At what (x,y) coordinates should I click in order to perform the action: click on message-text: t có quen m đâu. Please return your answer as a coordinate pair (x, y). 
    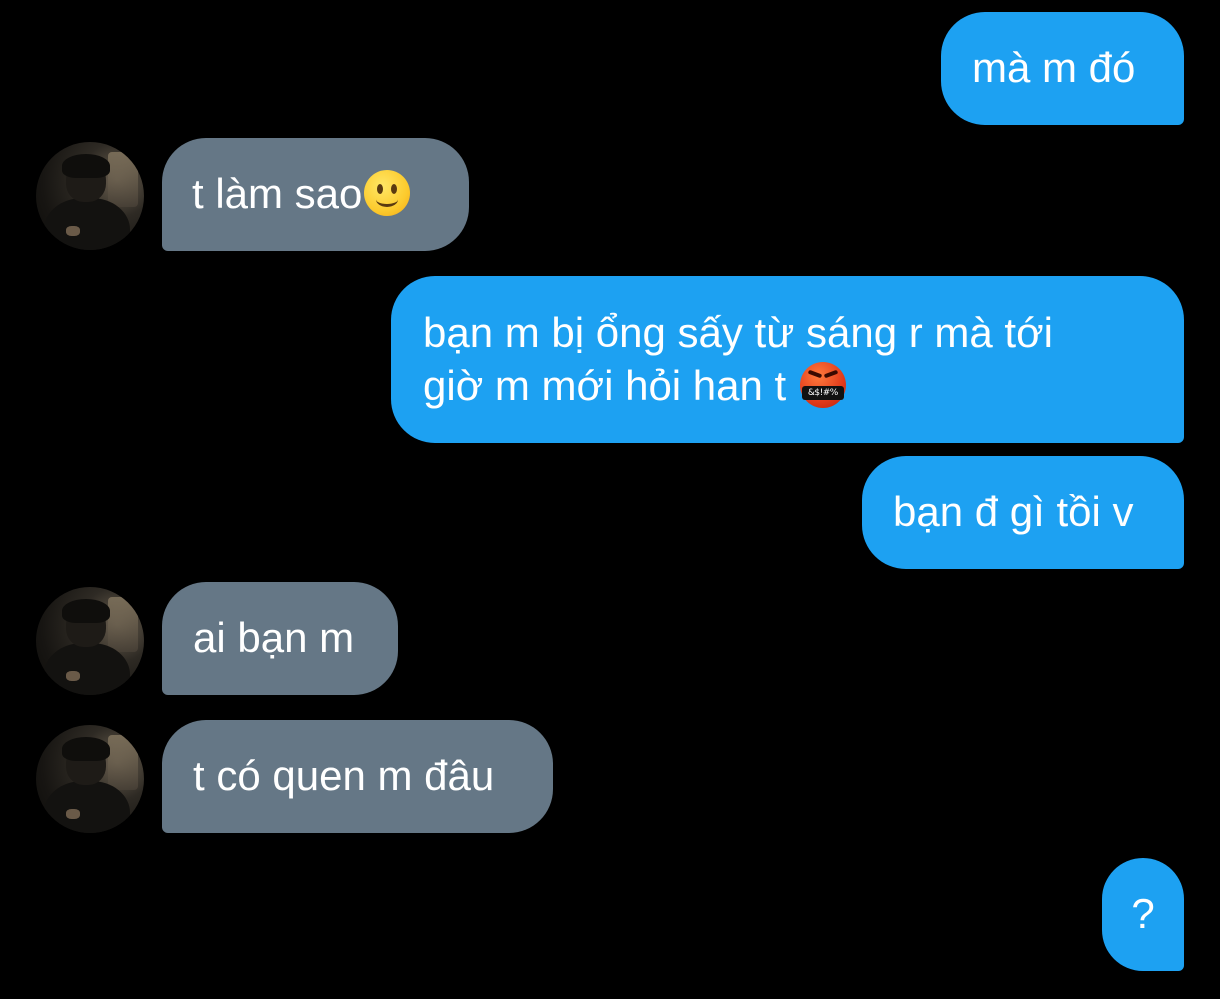
    Looking at the image, I should click on (344, 775).